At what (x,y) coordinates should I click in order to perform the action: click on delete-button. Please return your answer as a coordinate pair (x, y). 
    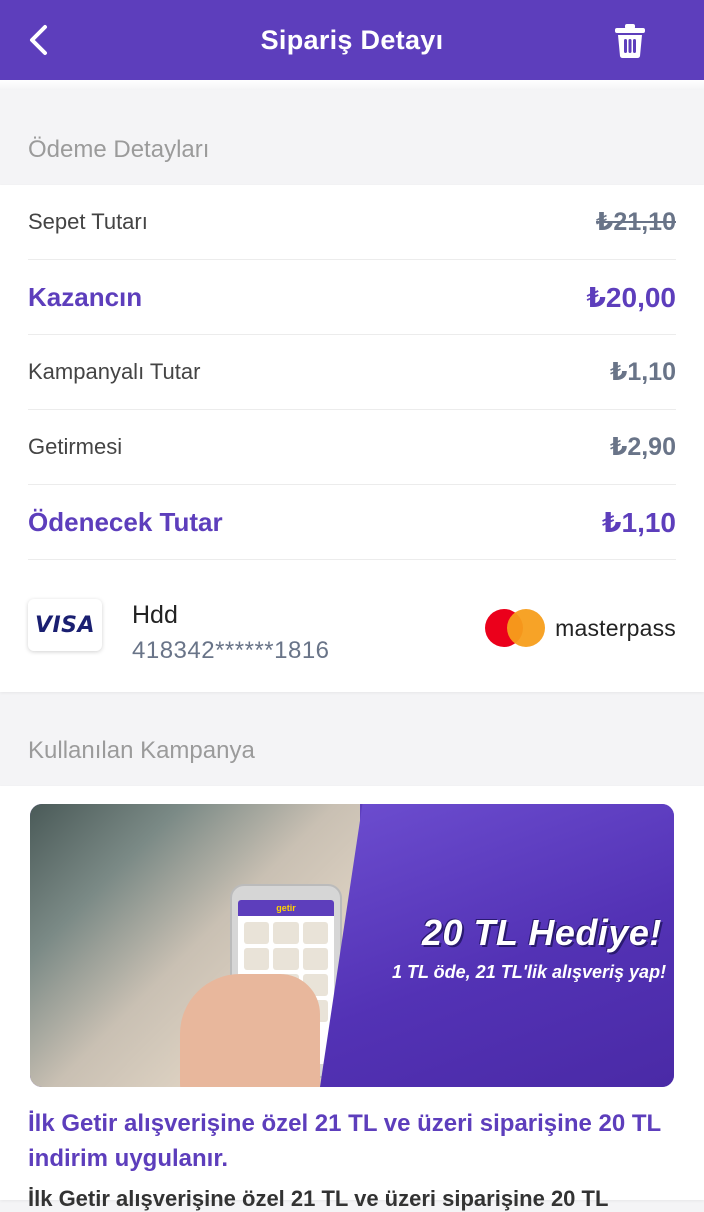
    Looking at the image, I should click on (630, 41).